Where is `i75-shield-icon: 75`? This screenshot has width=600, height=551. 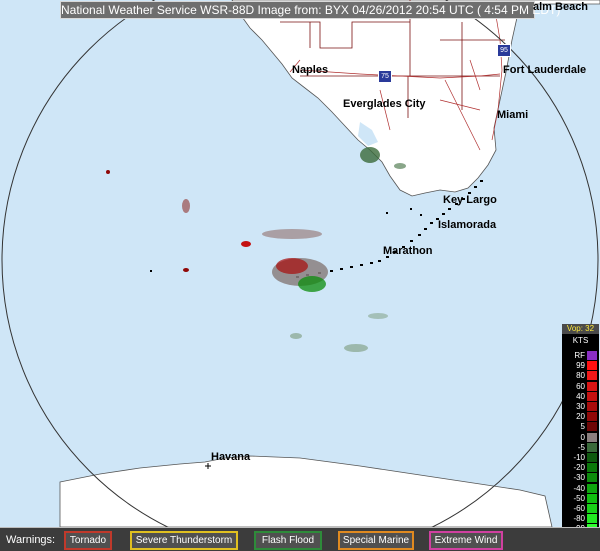
i75-shield-icon: 75 is located at coordinates (385, 76).